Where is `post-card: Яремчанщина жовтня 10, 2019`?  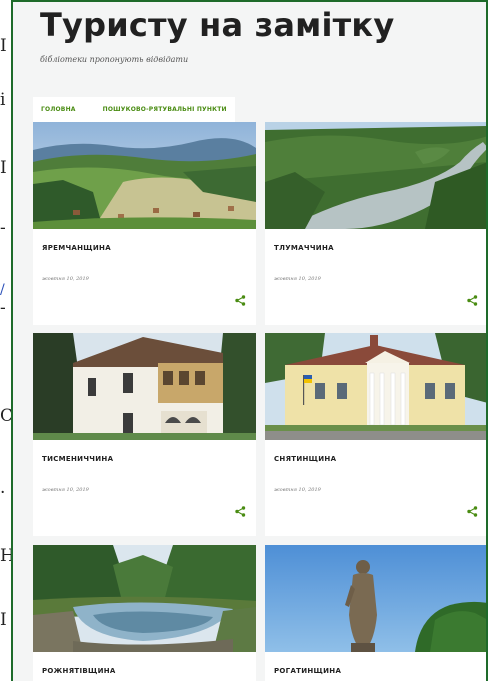 post-card: Яремчанщина жовтня 10, 2019 is located at coordinates (144, 223).